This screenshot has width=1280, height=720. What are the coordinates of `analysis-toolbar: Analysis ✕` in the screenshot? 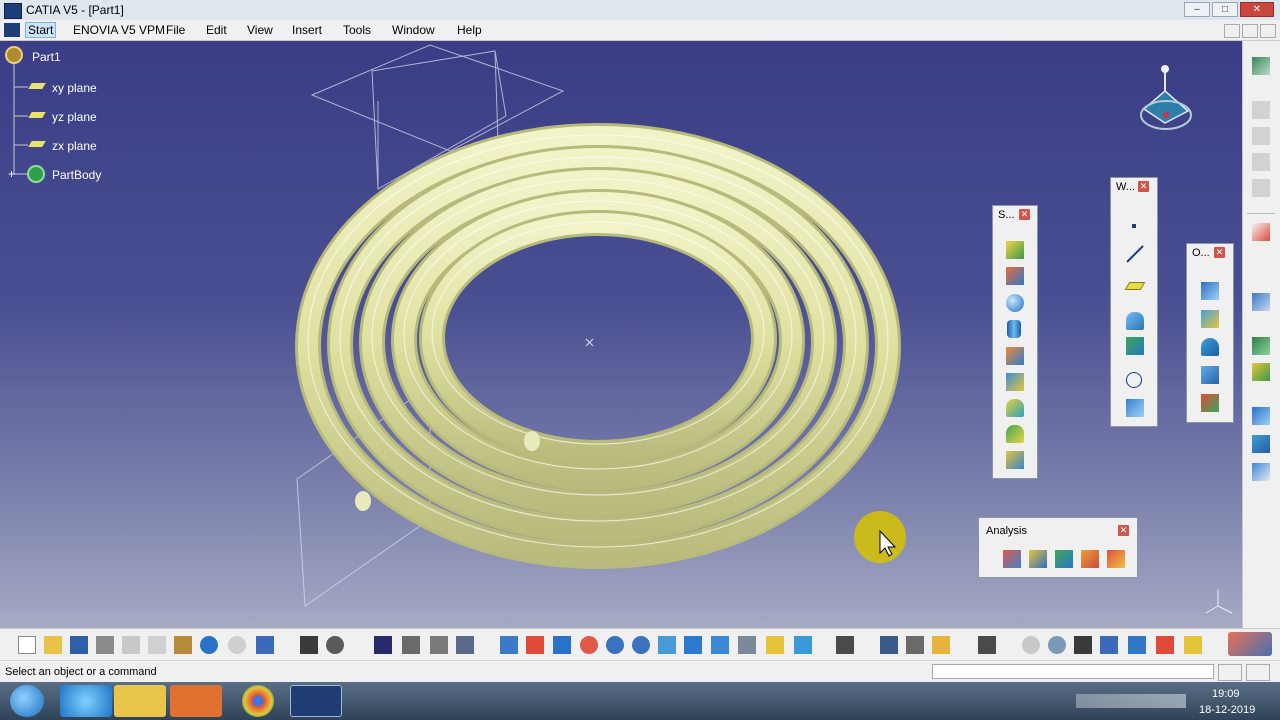 It's located at (1058, 547).